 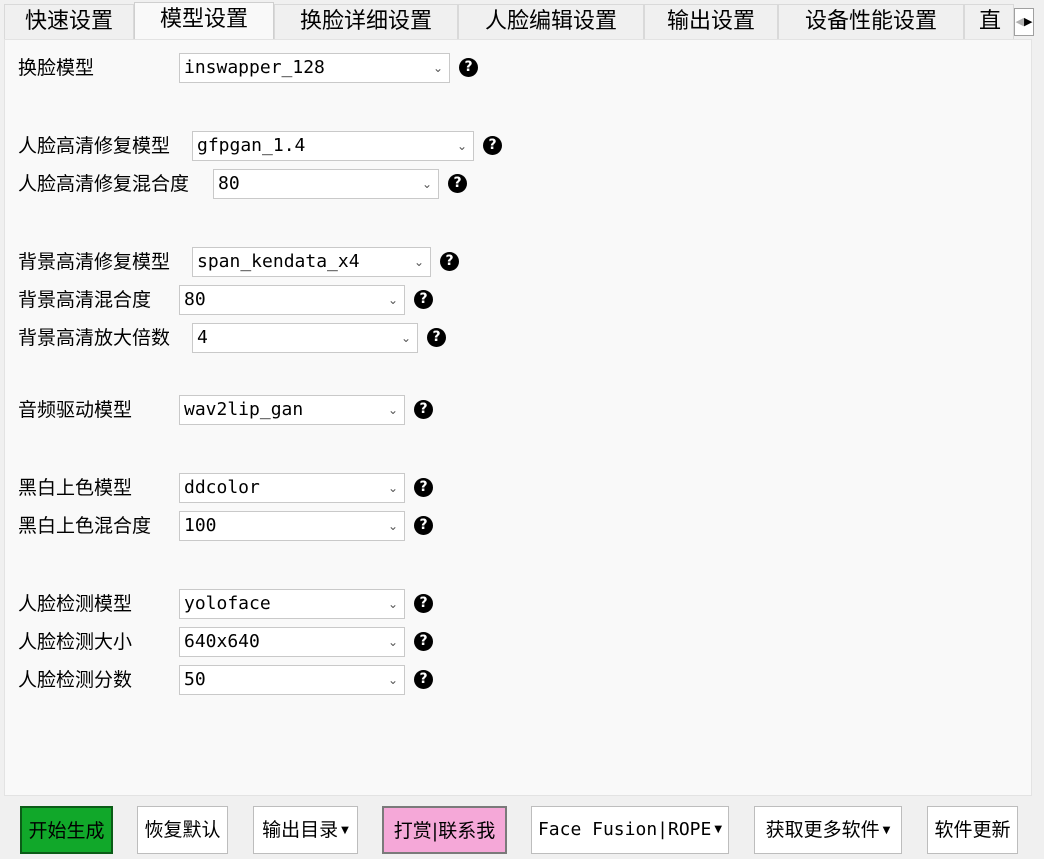 I want to click on face-detector-model-value: yoloface, so click(x=227, y=603).